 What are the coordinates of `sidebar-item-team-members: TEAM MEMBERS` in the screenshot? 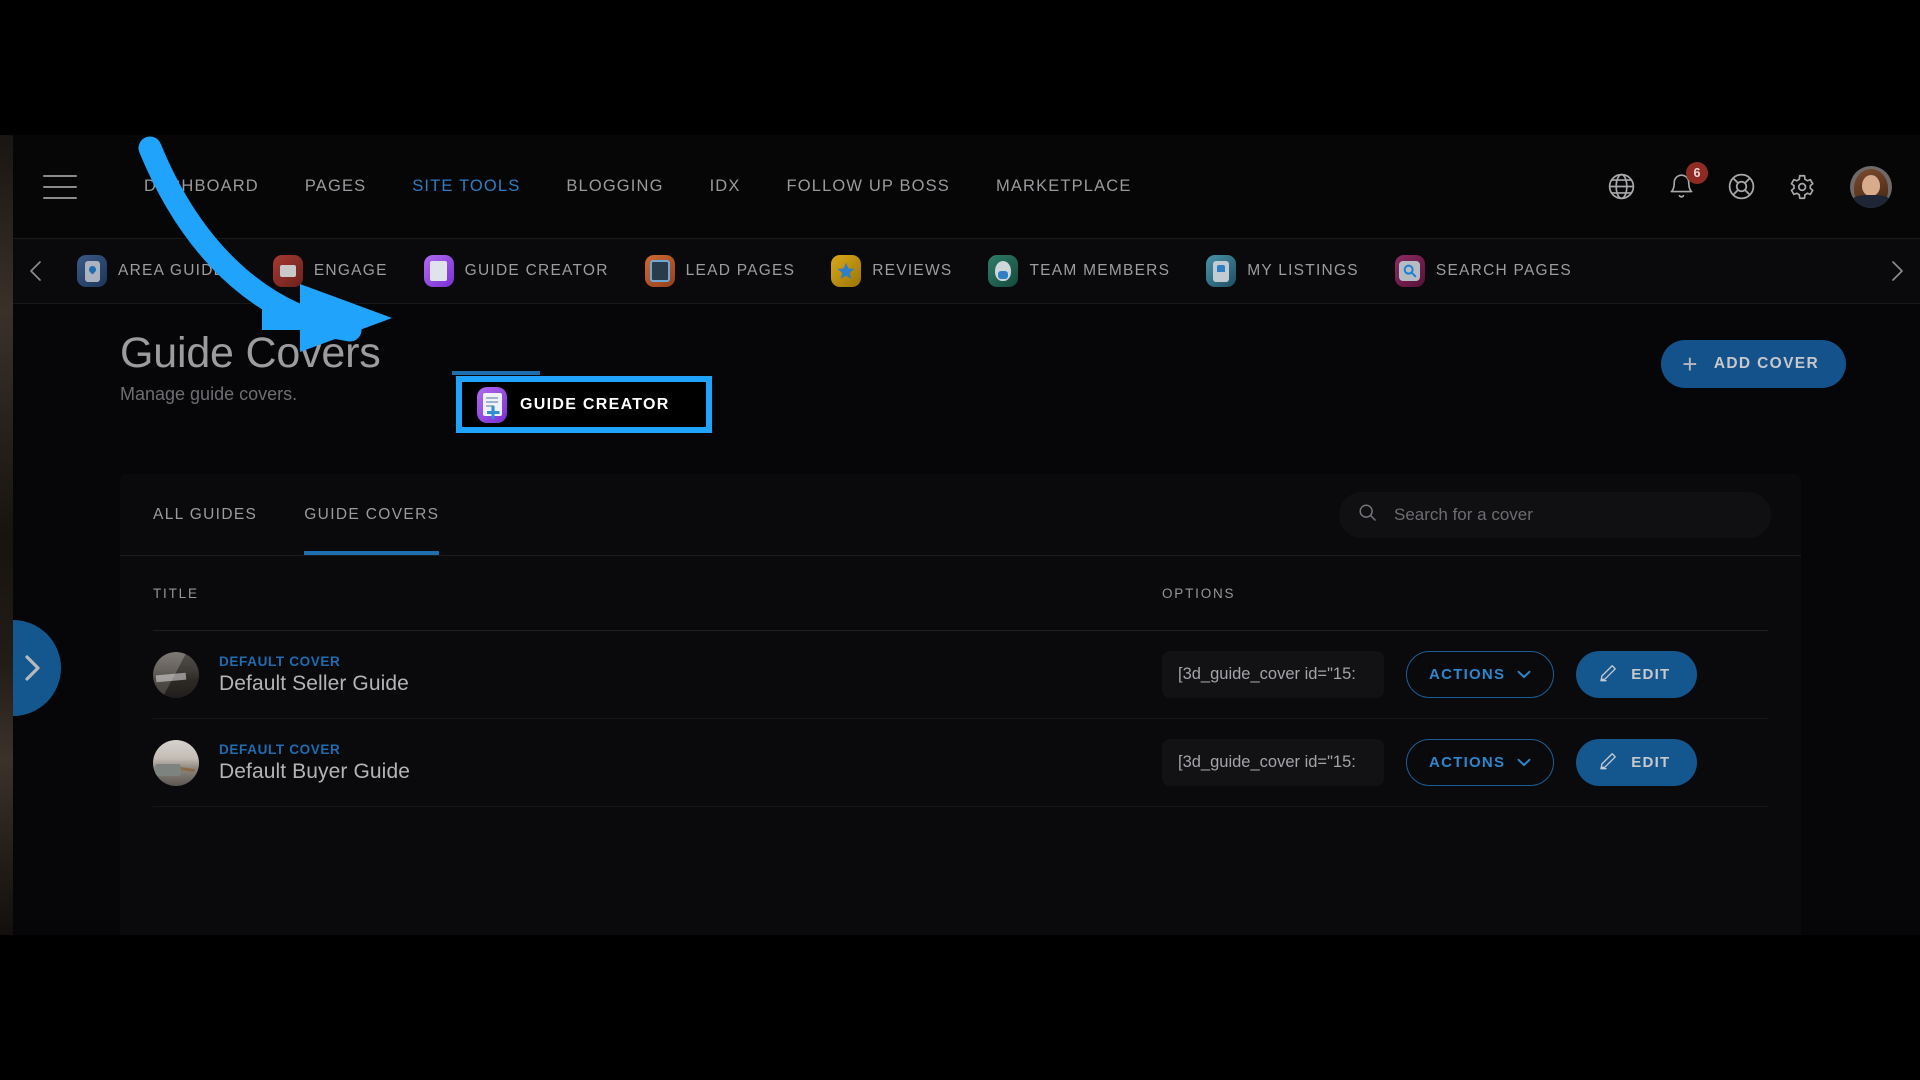 It's located at (1079, 271).